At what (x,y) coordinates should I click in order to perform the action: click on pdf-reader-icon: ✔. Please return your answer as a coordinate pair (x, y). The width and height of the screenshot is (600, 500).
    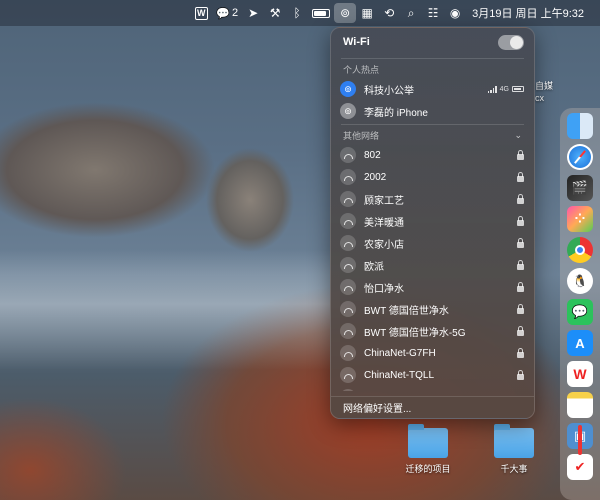
    Looking at the image, I should click on (580, 467).